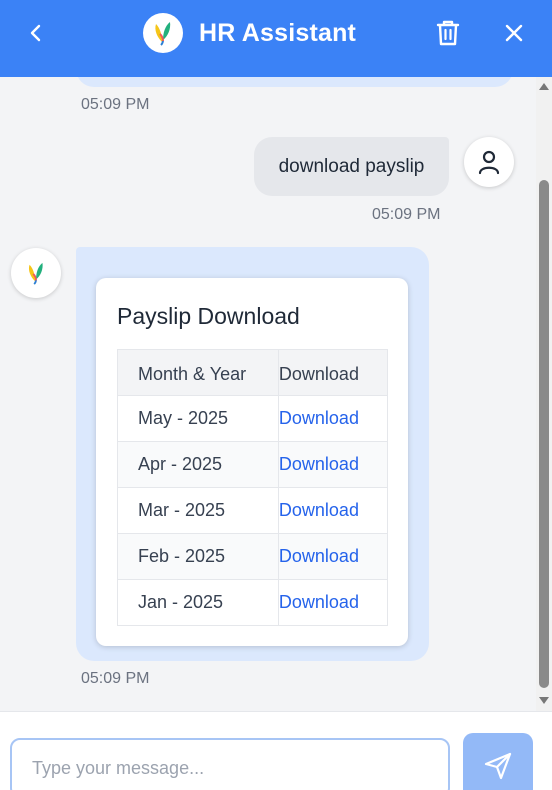 The width and height of the screenshot is (552, 790). I want to click on chevron-left-icon, so click(35, 33).